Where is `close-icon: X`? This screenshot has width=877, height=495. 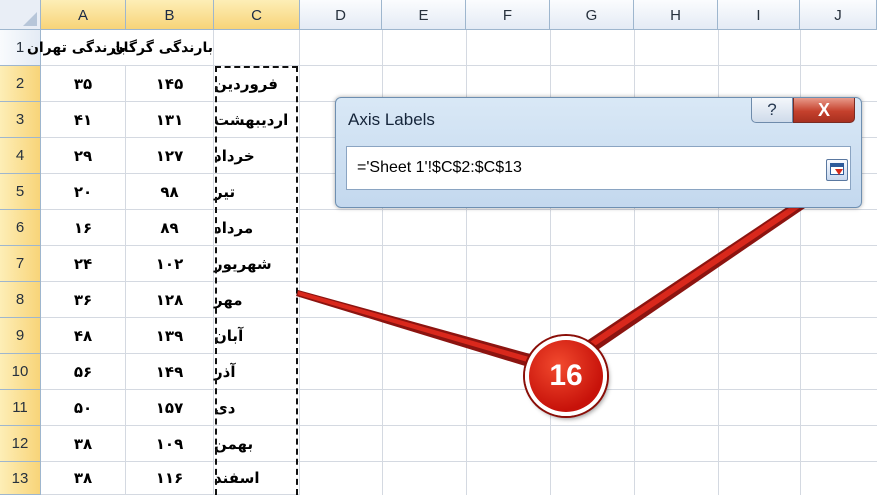
close-icon: X is located at coordinates (823, 109).